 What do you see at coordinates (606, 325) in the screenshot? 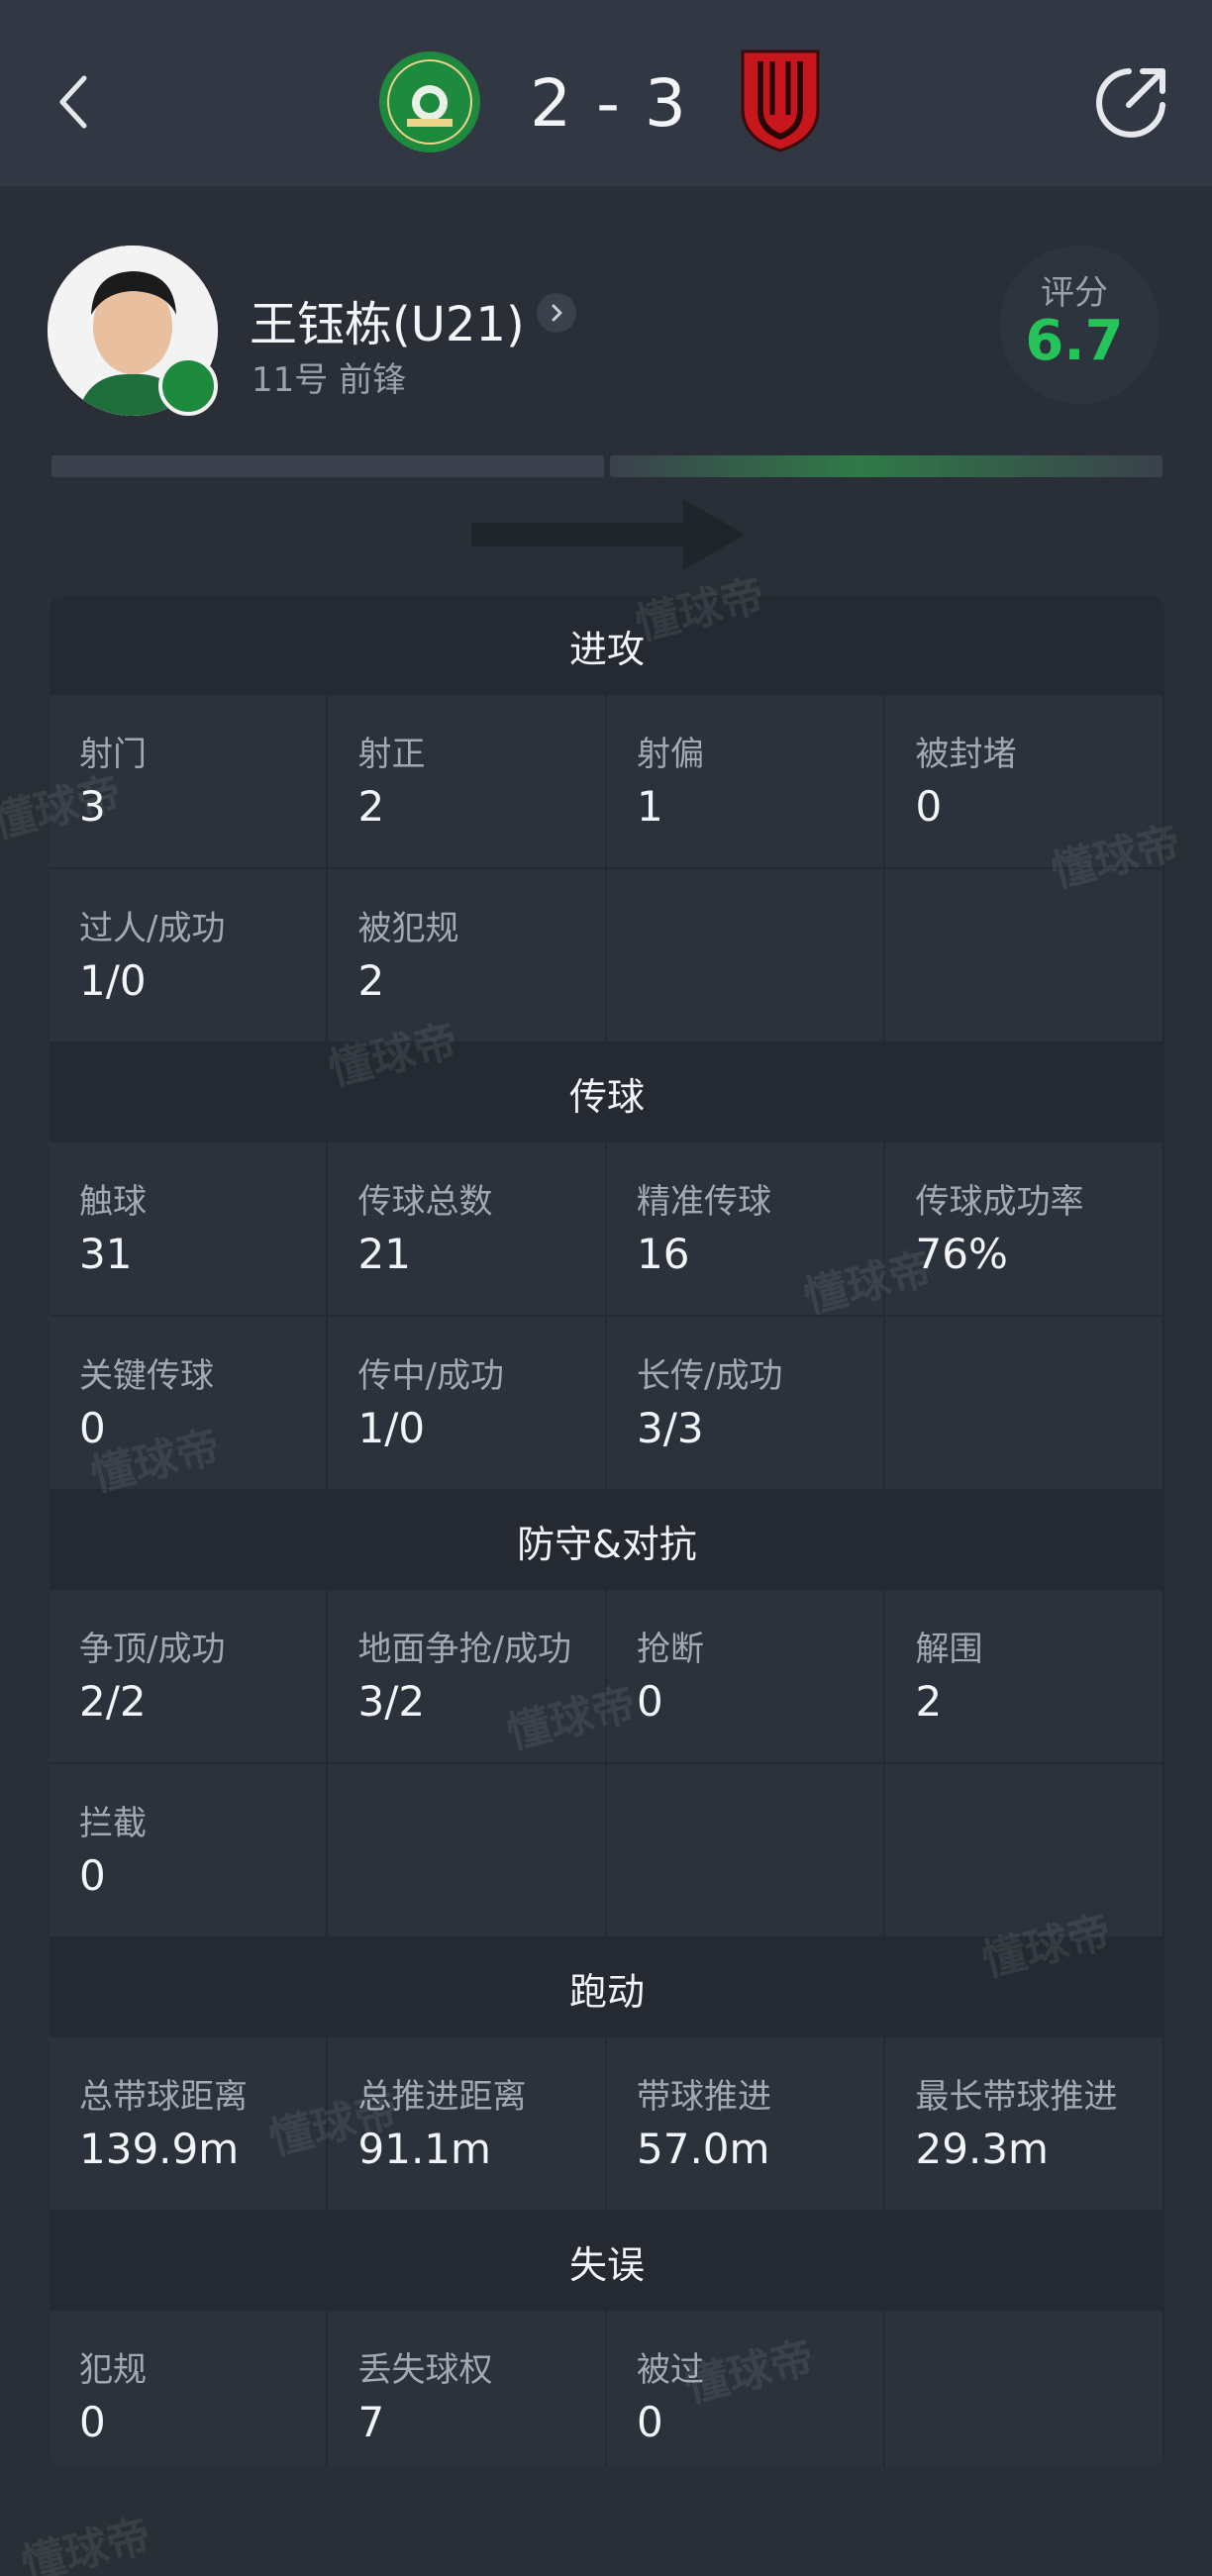
I see `player-header: 王钰栋(U21) 11号 前锋 评分 6.7` at bounding box center [606, 325].